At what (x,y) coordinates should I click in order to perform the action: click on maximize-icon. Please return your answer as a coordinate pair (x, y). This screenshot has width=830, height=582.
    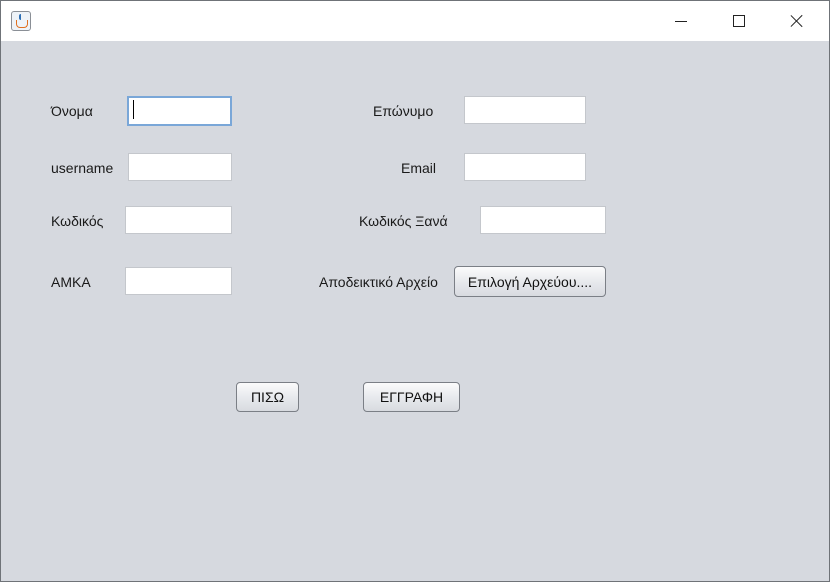
    Looking at the image, I should click on (739, 21).